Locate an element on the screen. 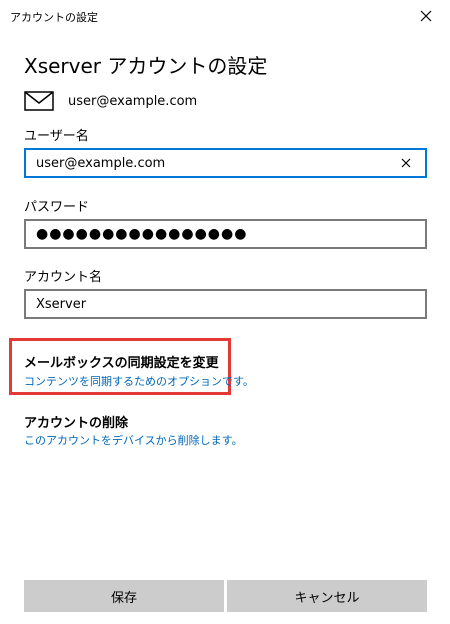  sync-settings-link: コンテンツを同期するためのオプションです。 is located at coordinates (139, 381).